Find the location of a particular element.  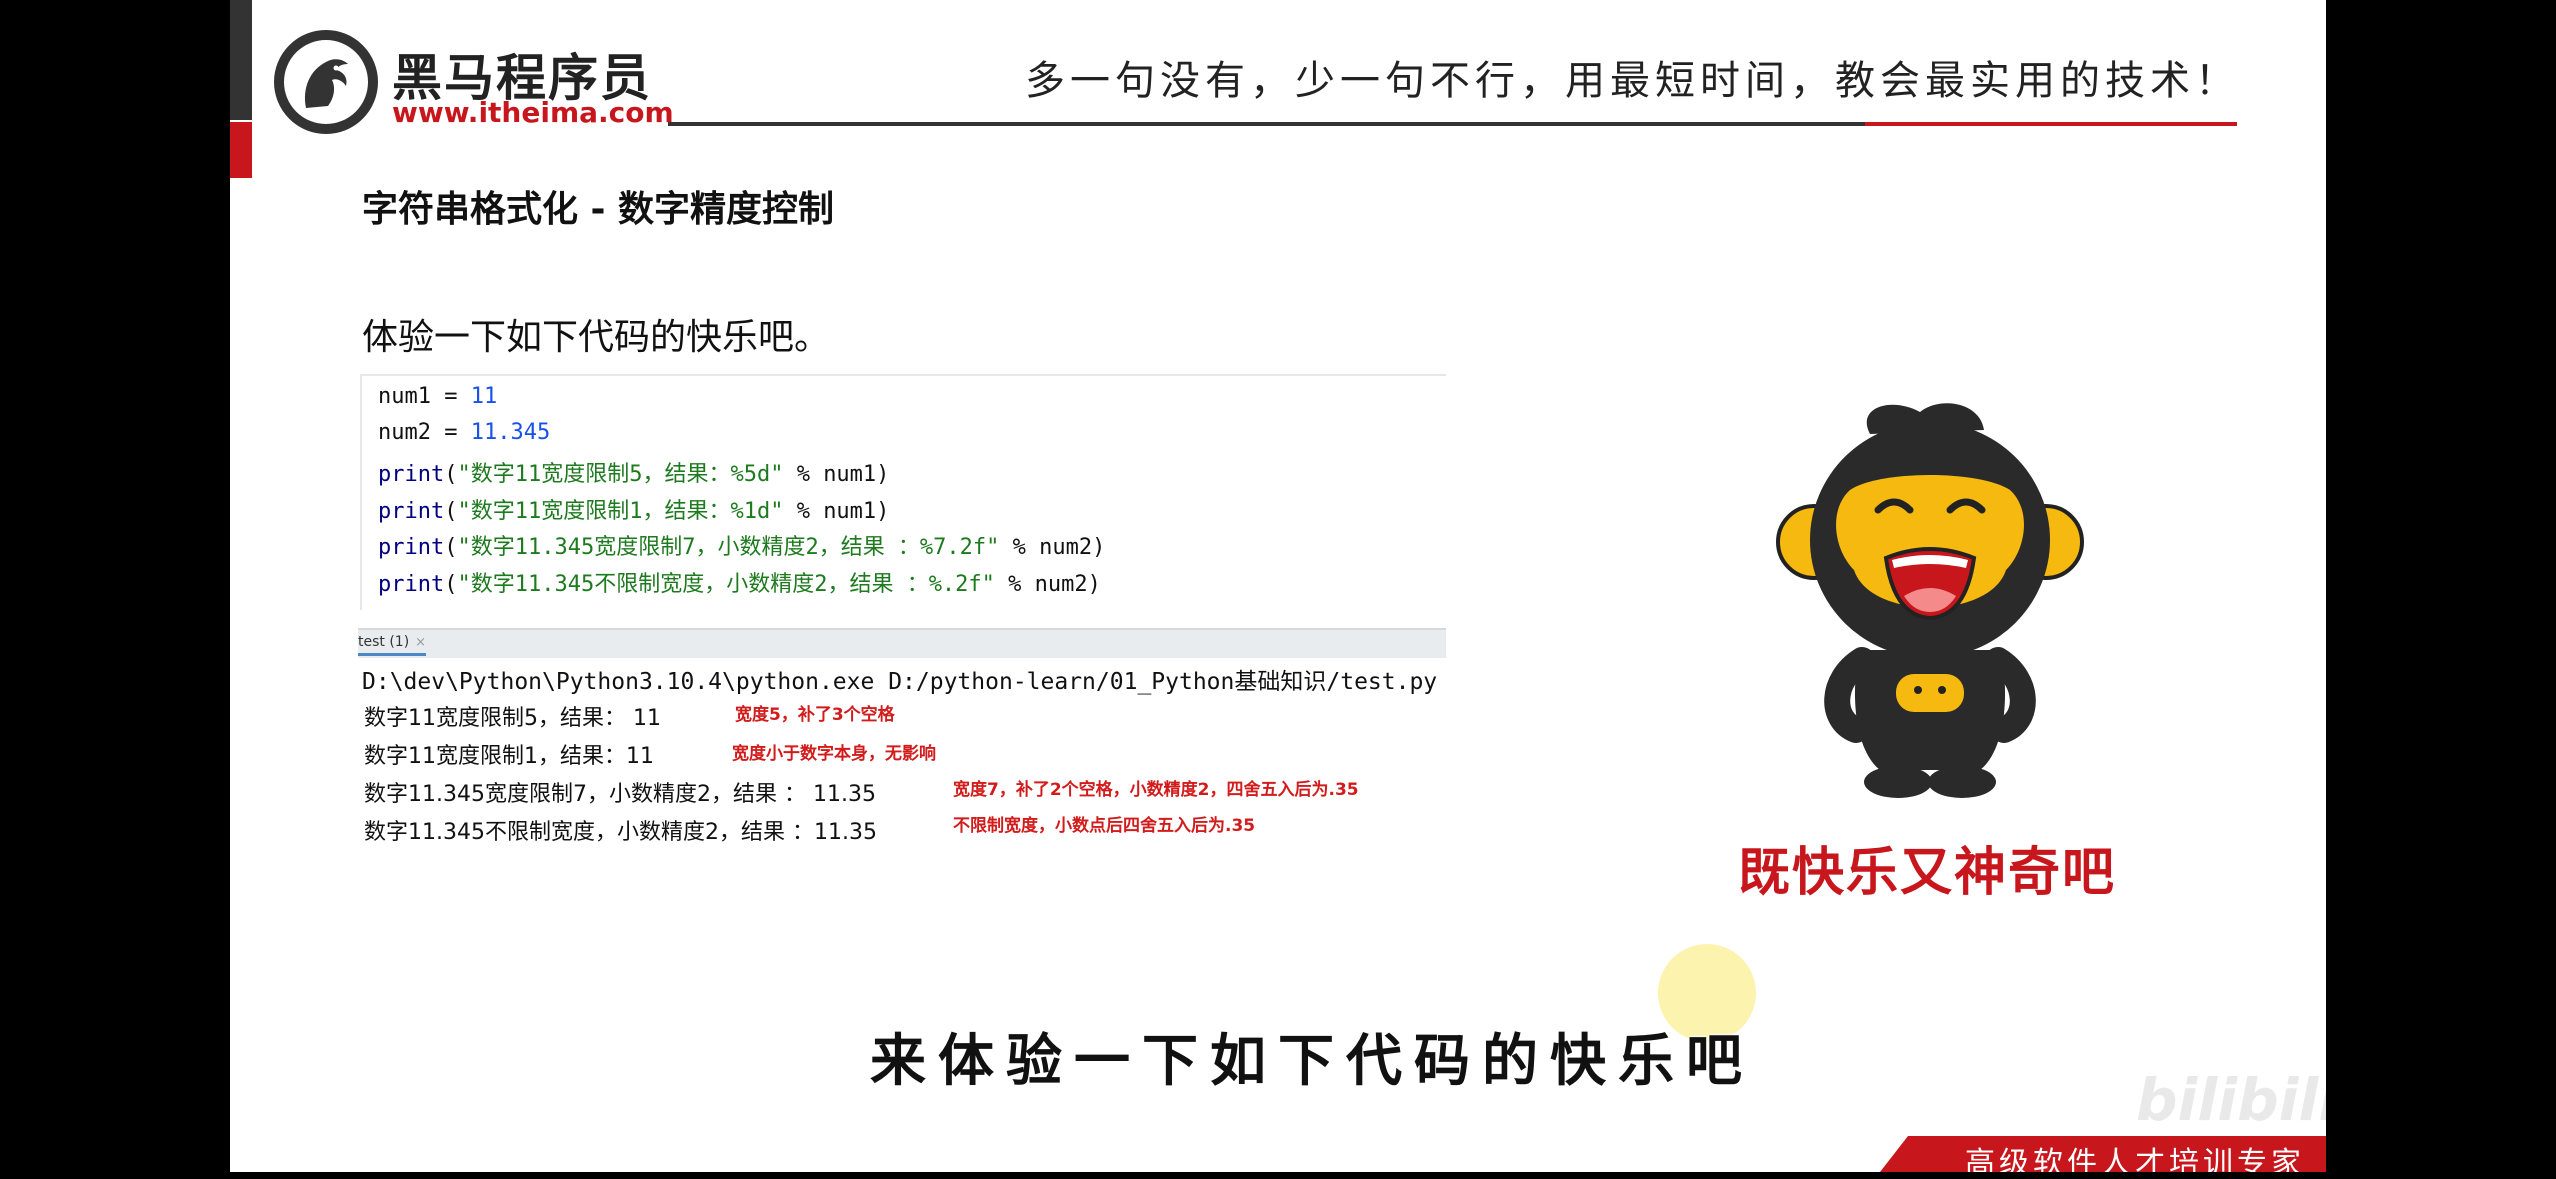

annotation-note: 宽度小于数字本身，无影响 is located at coordinates (834, 754).